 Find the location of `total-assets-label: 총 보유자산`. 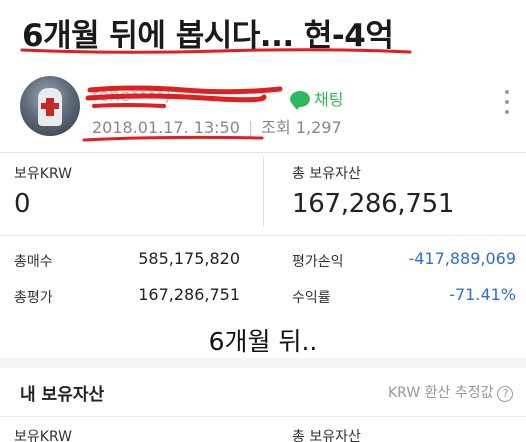

total-assets-label: 총 보유자산 is located at coordinates (326, 174).